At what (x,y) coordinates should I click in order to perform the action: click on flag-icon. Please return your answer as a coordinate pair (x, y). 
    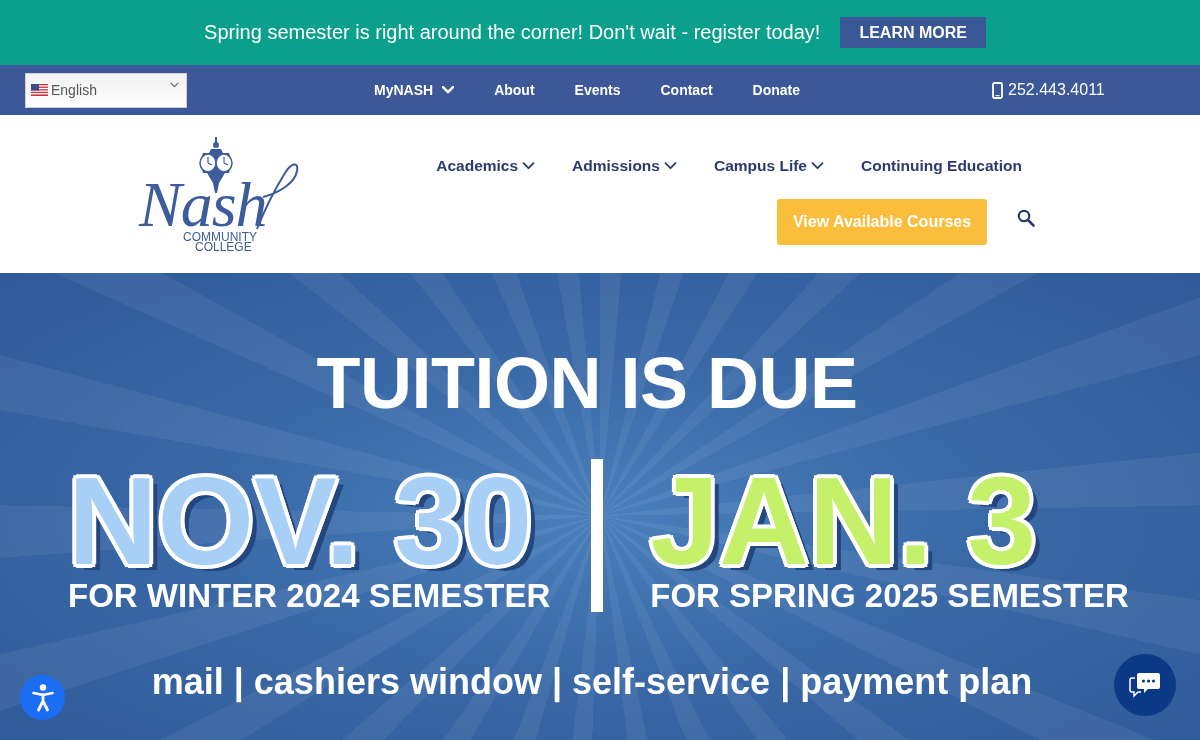
    Looking at the image, I should click on (39, 90).